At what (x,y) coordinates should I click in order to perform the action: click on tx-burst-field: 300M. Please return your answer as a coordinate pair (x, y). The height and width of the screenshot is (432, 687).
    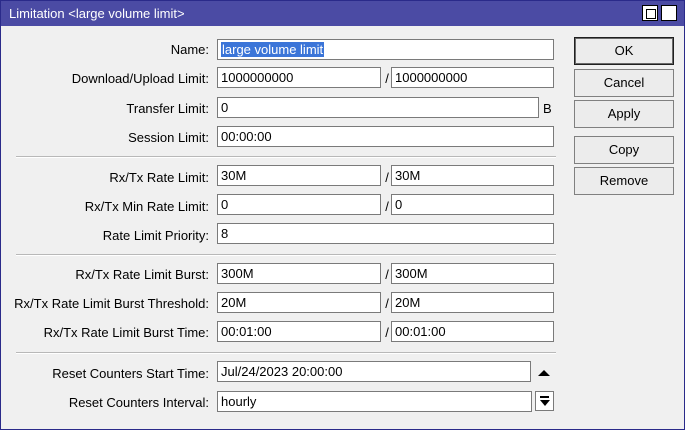
    Looking at the image, I should click on (472, 273).